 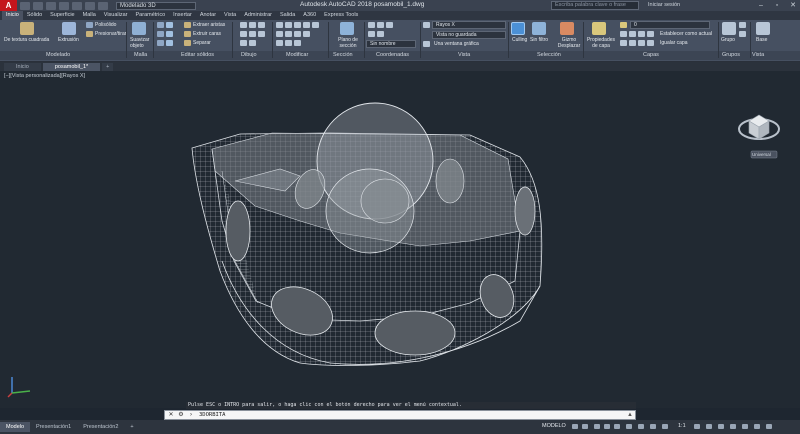 What do you see at coordinates (89, 15) in the screenshot?
I see `tab-malla: Malla` at bounding box center [89, 15].